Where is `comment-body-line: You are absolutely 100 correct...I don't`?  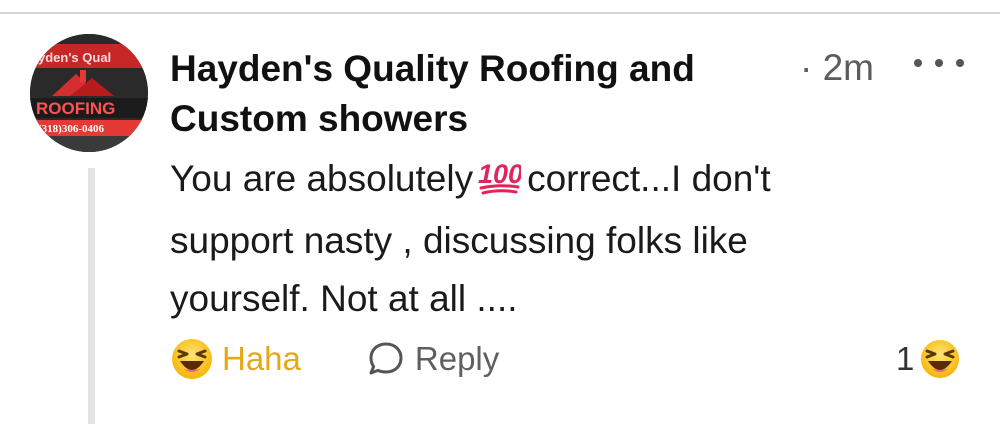
comment-body-line: You are absolutely 100 correct...I don't is located at coordinates (520, 181).